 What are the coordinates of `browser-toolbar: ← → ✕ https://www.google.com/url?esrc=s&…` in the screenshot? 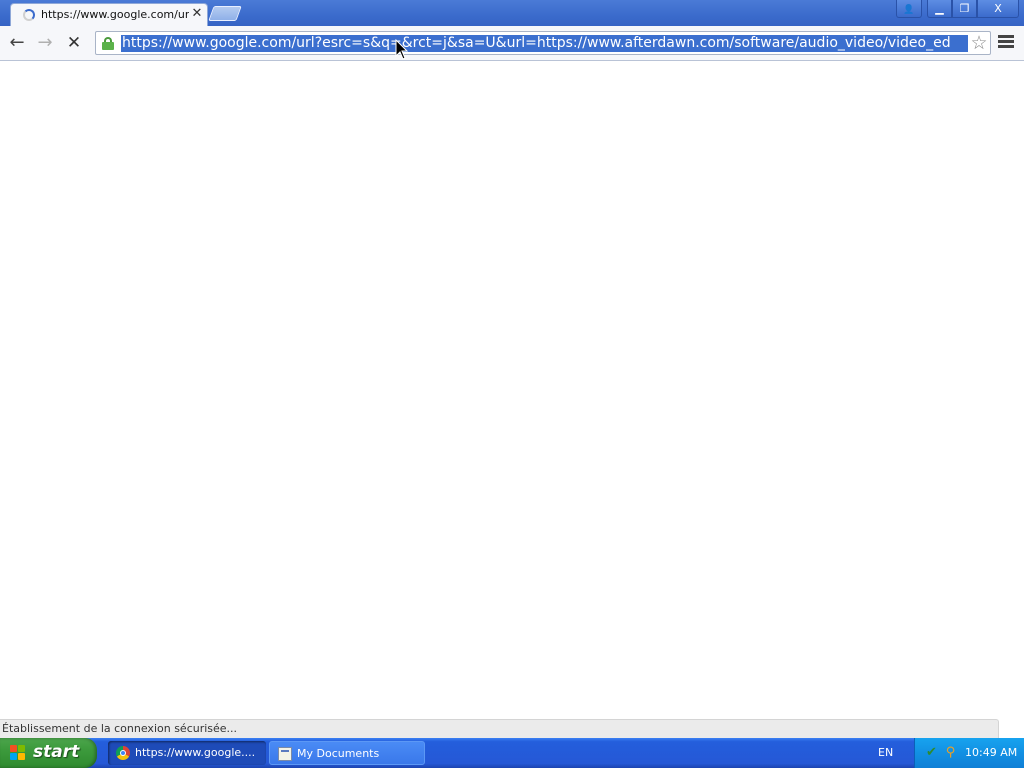 It's located at (512, 43).